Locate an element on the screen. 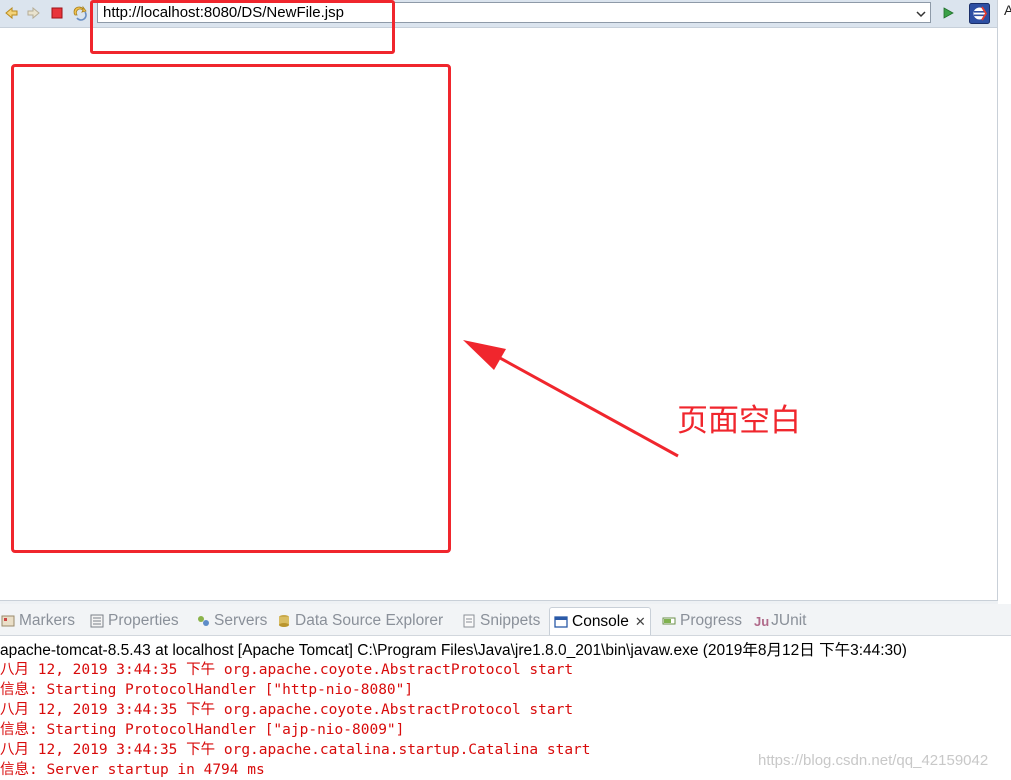 This screenshot has width=1011, height=780. close-icon: ✕ is located at coordinates (640, 622).